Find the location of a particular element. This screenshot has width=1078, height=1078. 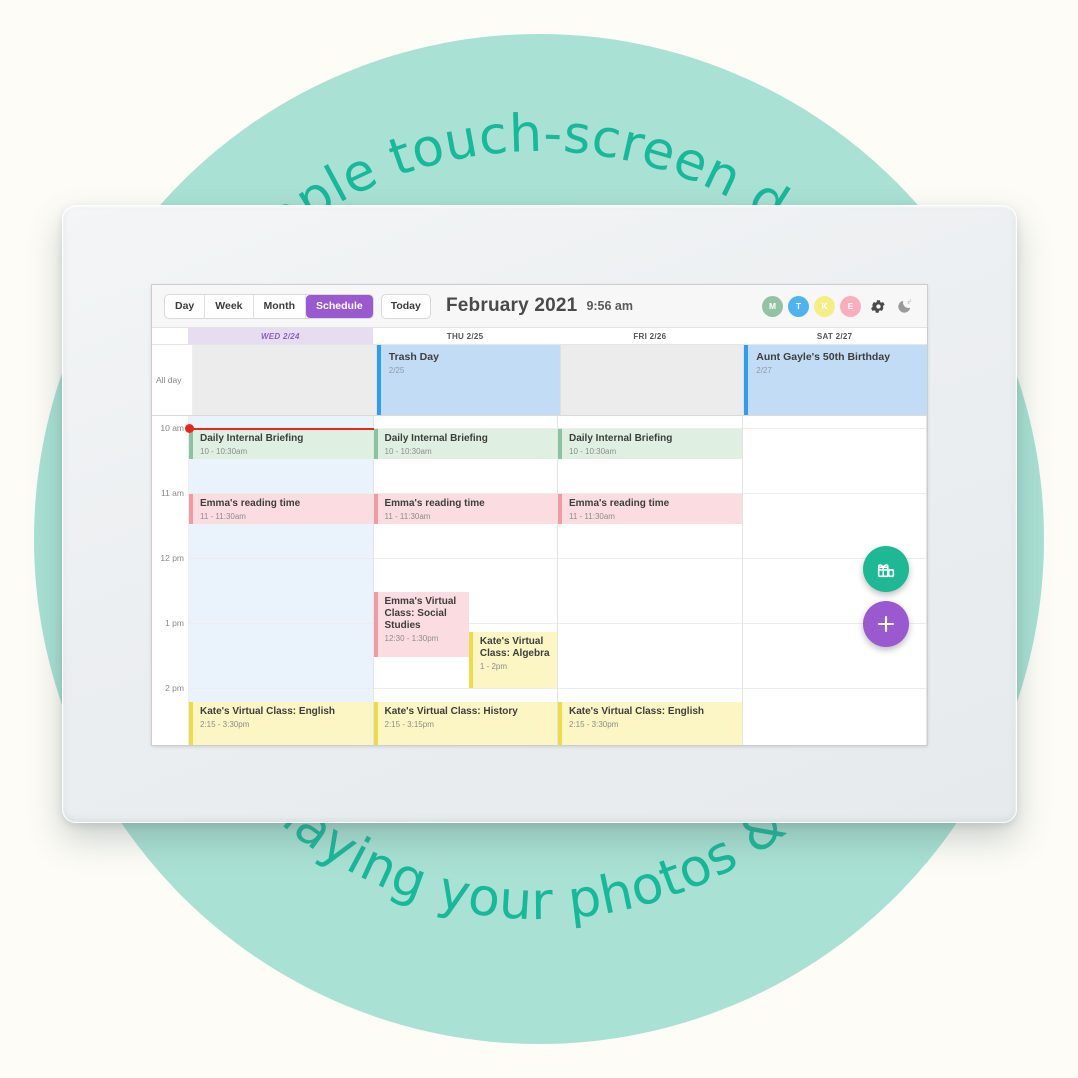

add-event-fab-button is located at coordinates (886, 624).